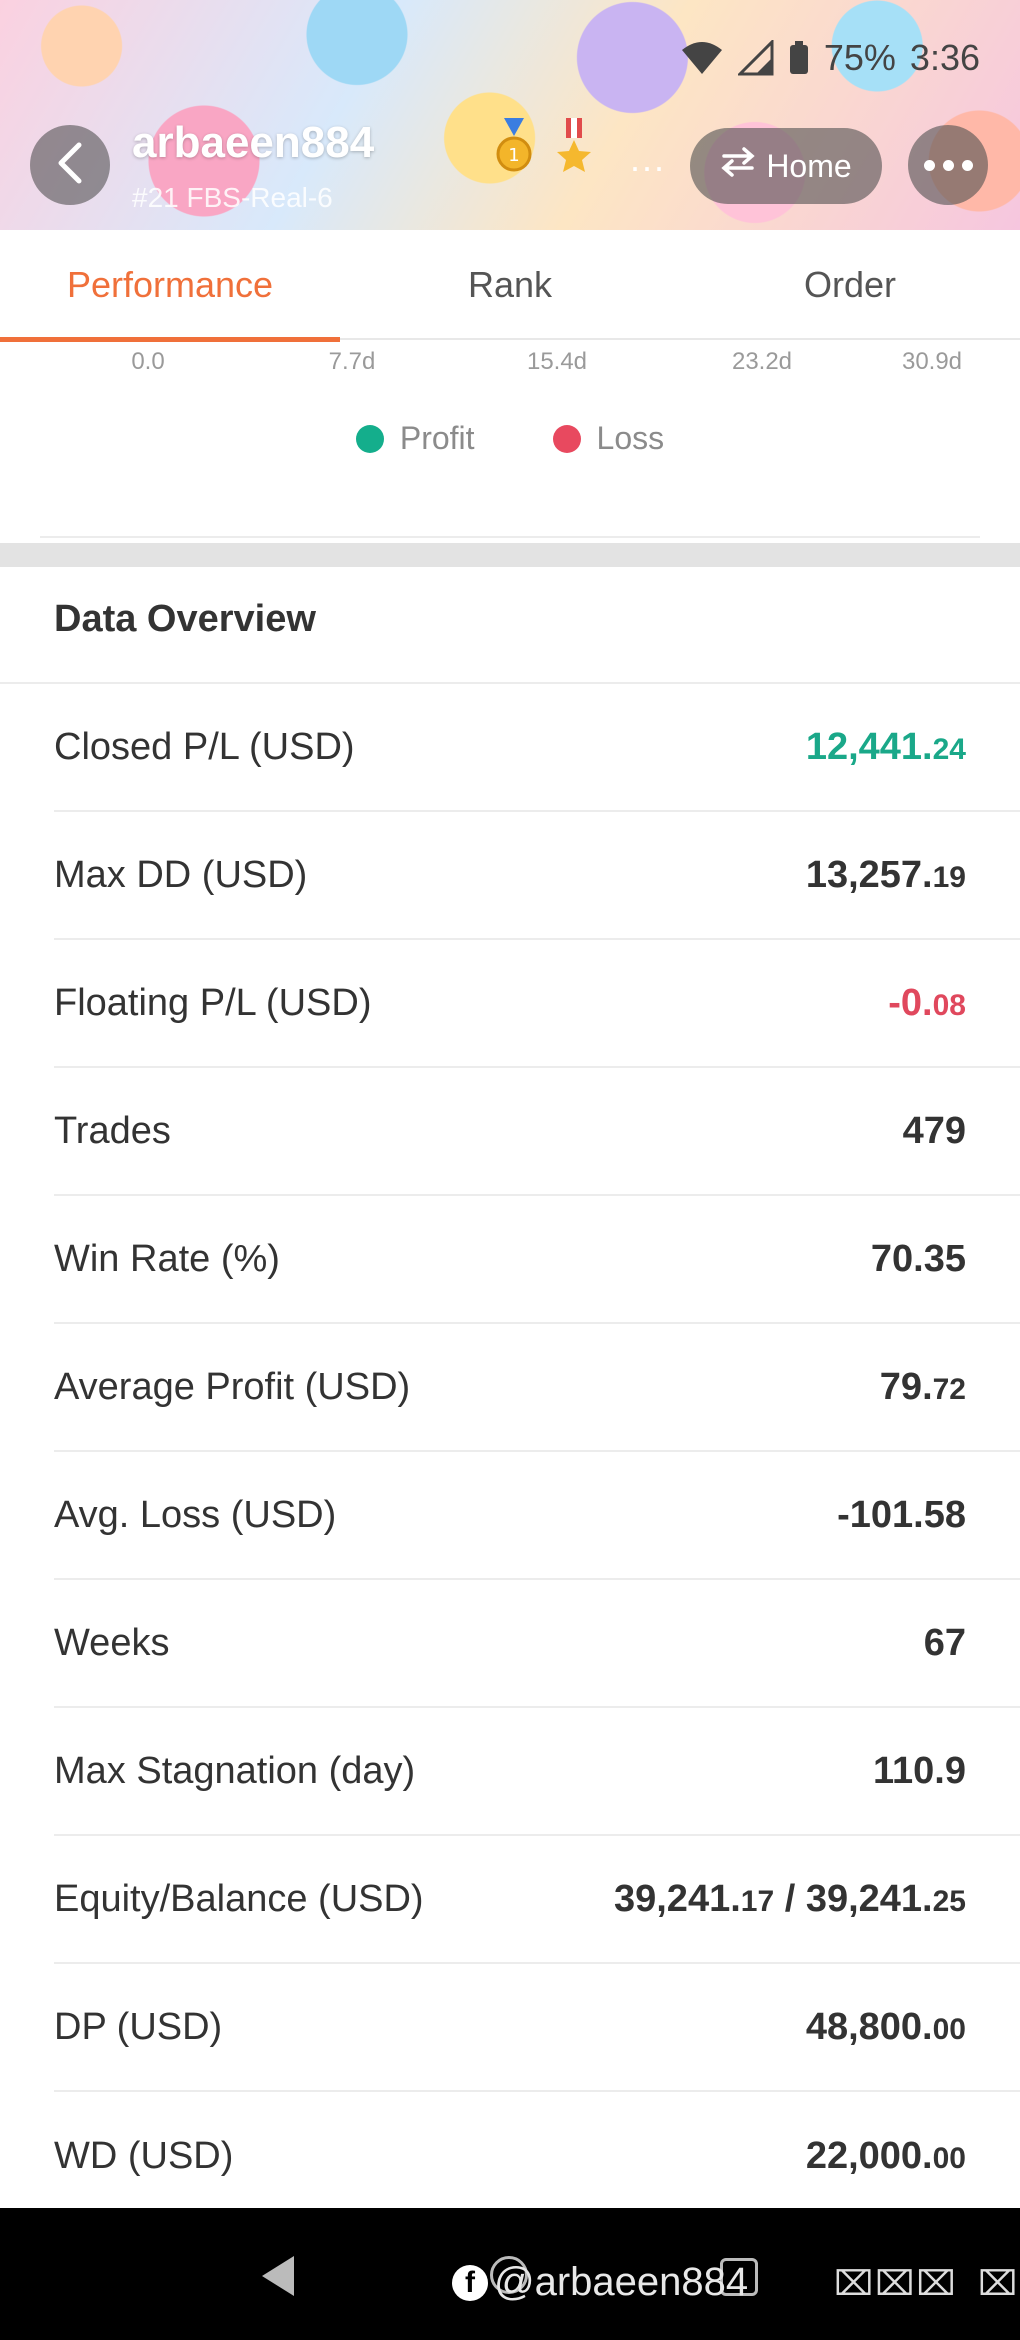  What do you see at coordinates (232, 1386) in the screenshot?
I see `data-row-label: Average Profit (USD)` at bounding box center [232, 1386].